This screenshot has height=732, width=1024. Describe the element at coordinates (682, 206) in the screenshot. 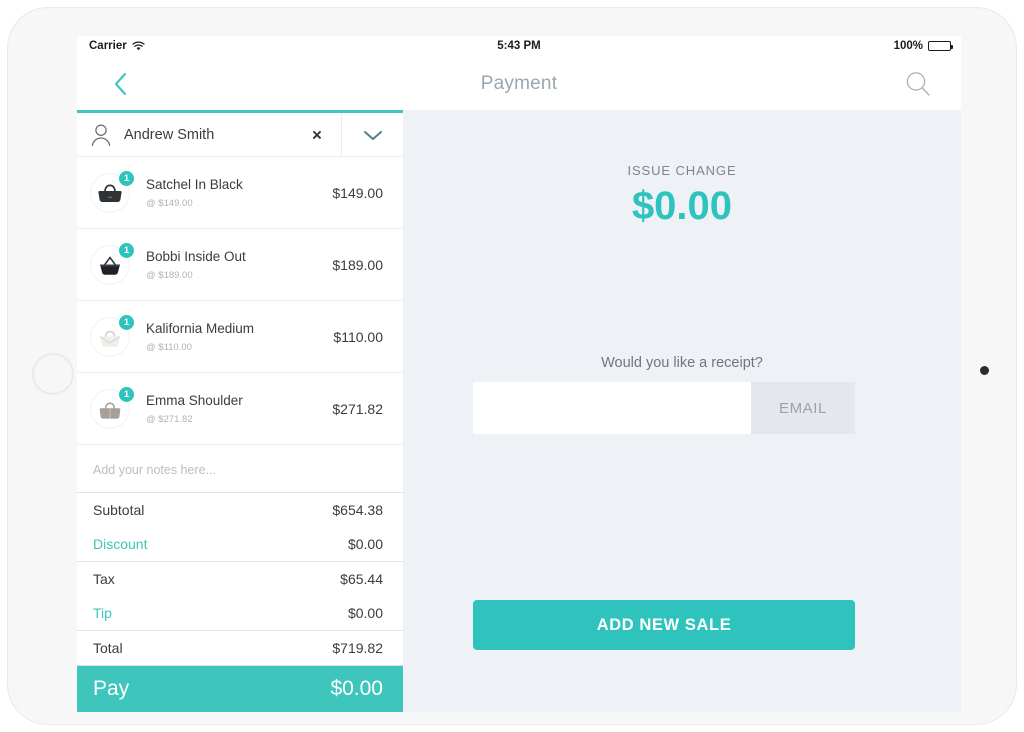

I see `issue-change-amount: $0.00` at that location.